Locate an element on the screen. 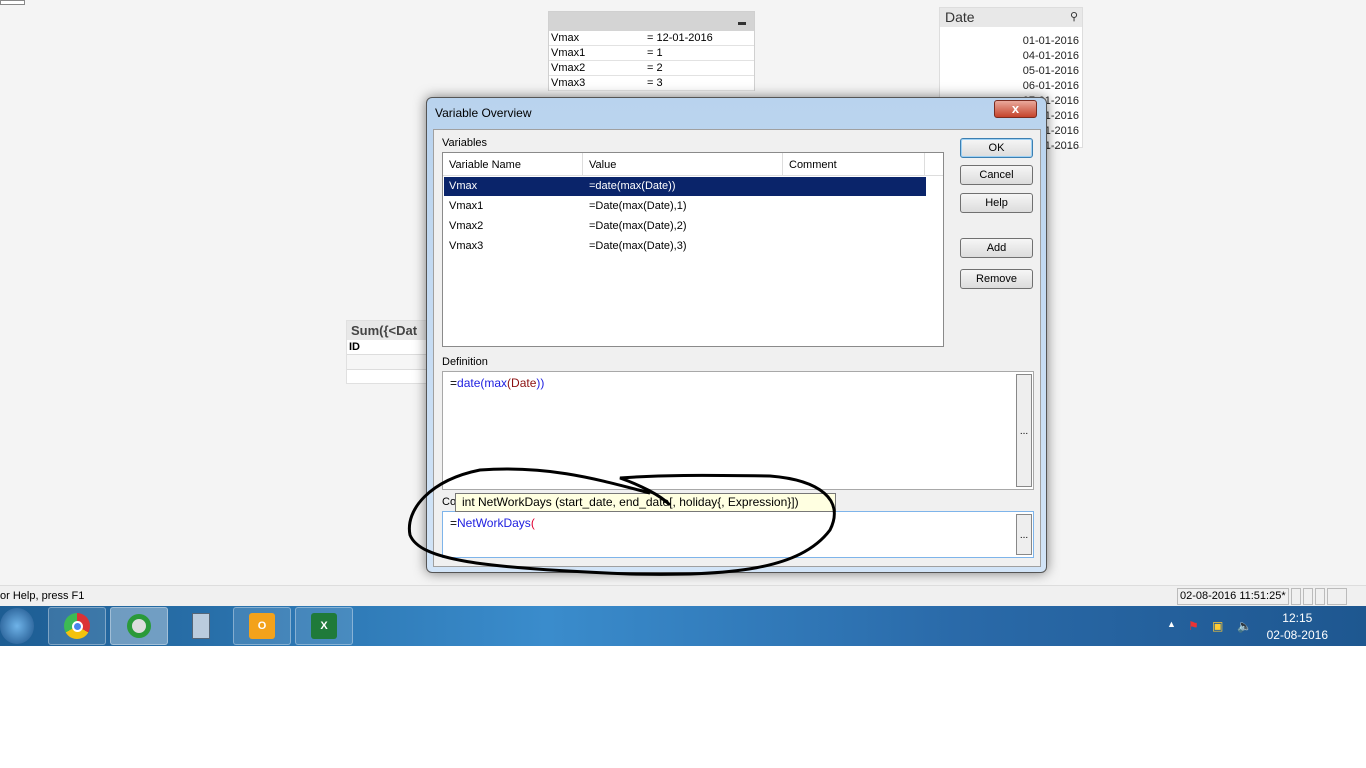 The width and height of the screenshot is (1366, 768). calculator-taskbar-button is located at coordinates (201, 626).